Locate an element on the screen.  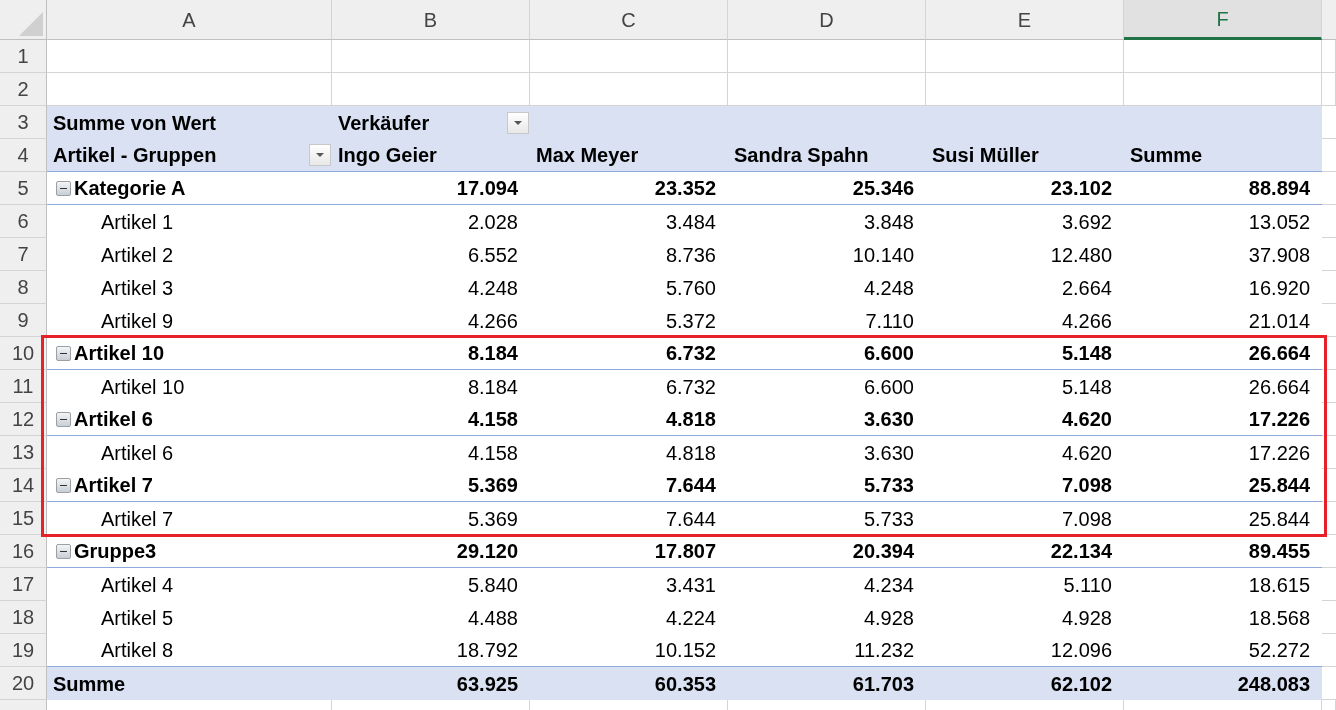
total-label: Summe is located at coordinates (89, 684).